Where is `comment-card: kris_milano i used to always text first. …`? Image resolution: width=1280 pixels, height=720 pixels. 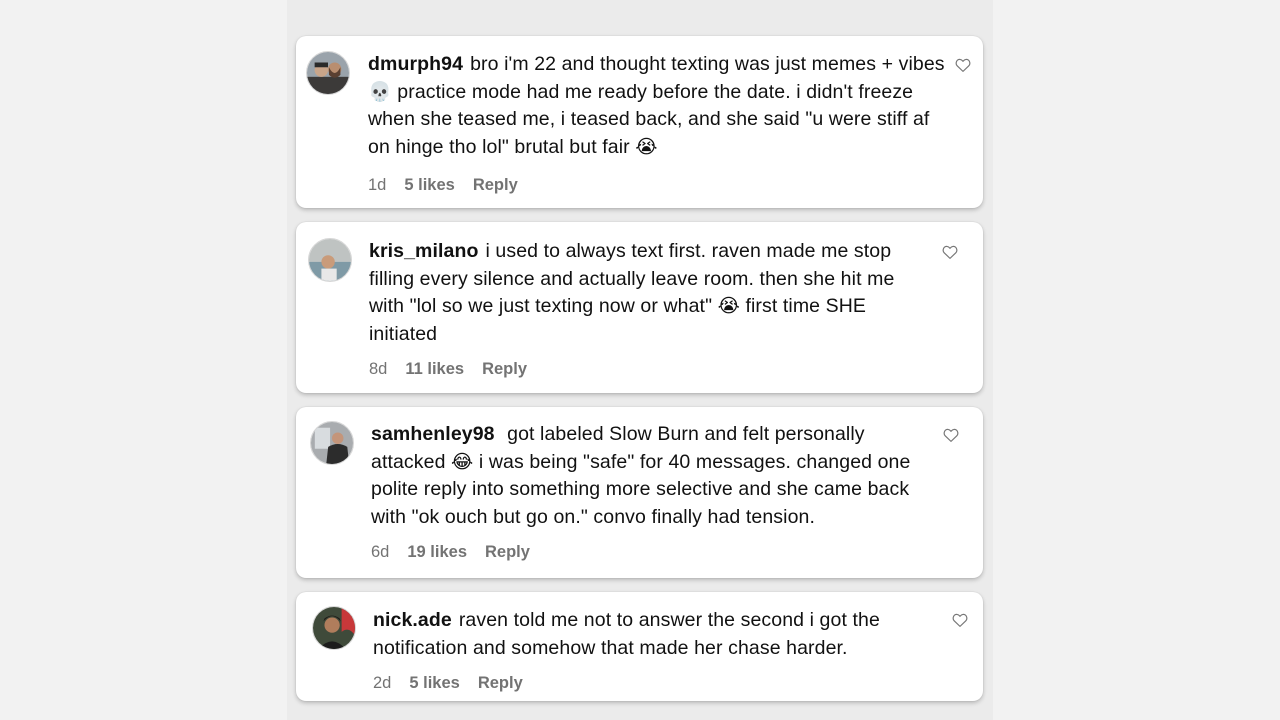 comment-card: kris_milano i used to always text first. … is located at coordinates (639, 307).